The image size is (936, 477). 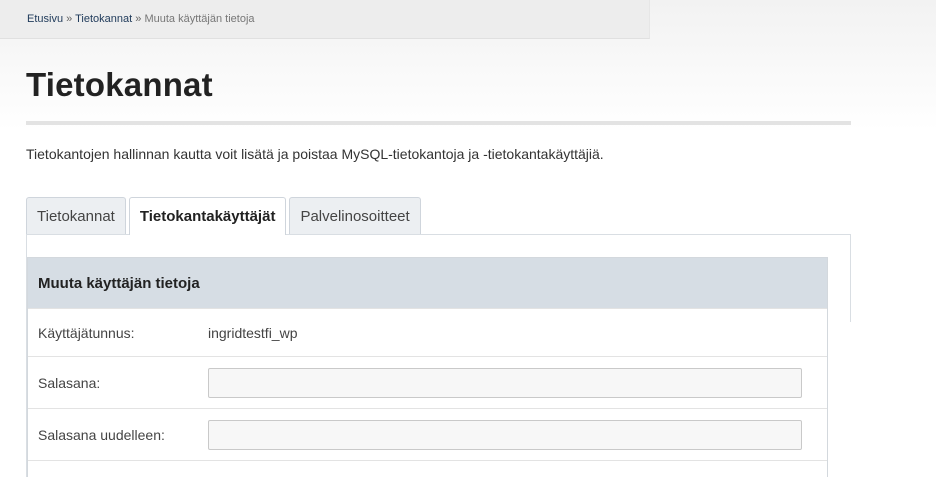 What do you see at coordinates (846, 399) in the screenshot?
I see `panel-edge-mask` at bounding box center [846, 399].